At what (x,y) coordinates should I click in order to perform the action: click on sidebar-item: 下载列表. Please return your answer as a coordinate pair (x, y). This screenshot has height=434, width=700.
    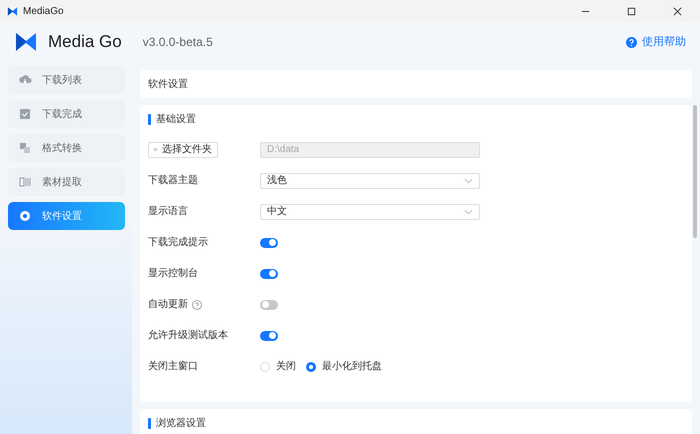
    Looking at the image, I should click on (66, 80).